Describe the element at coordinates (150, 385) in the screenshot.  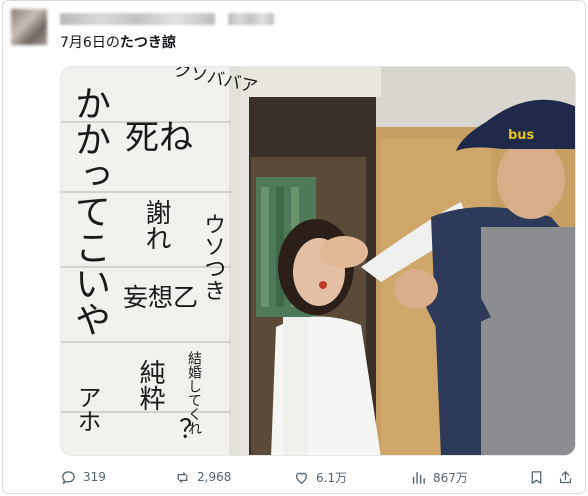
I see `wall-text-7: 純粋` at that location.